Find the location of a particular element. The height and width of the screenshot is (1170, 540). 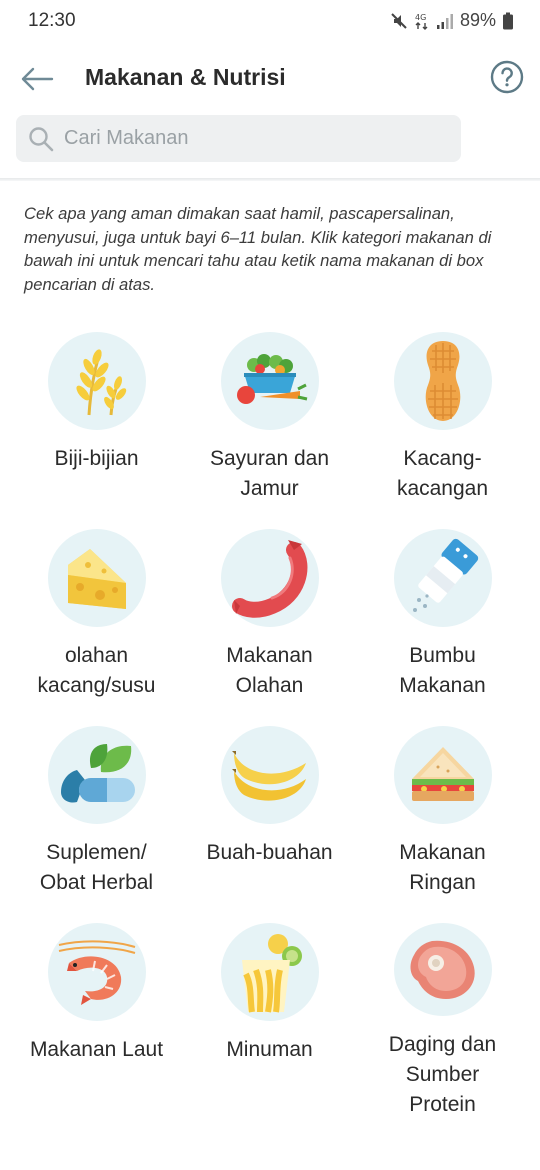

category-label: Suplemen/ Obat Herbal is located at coordinates (96, 867).